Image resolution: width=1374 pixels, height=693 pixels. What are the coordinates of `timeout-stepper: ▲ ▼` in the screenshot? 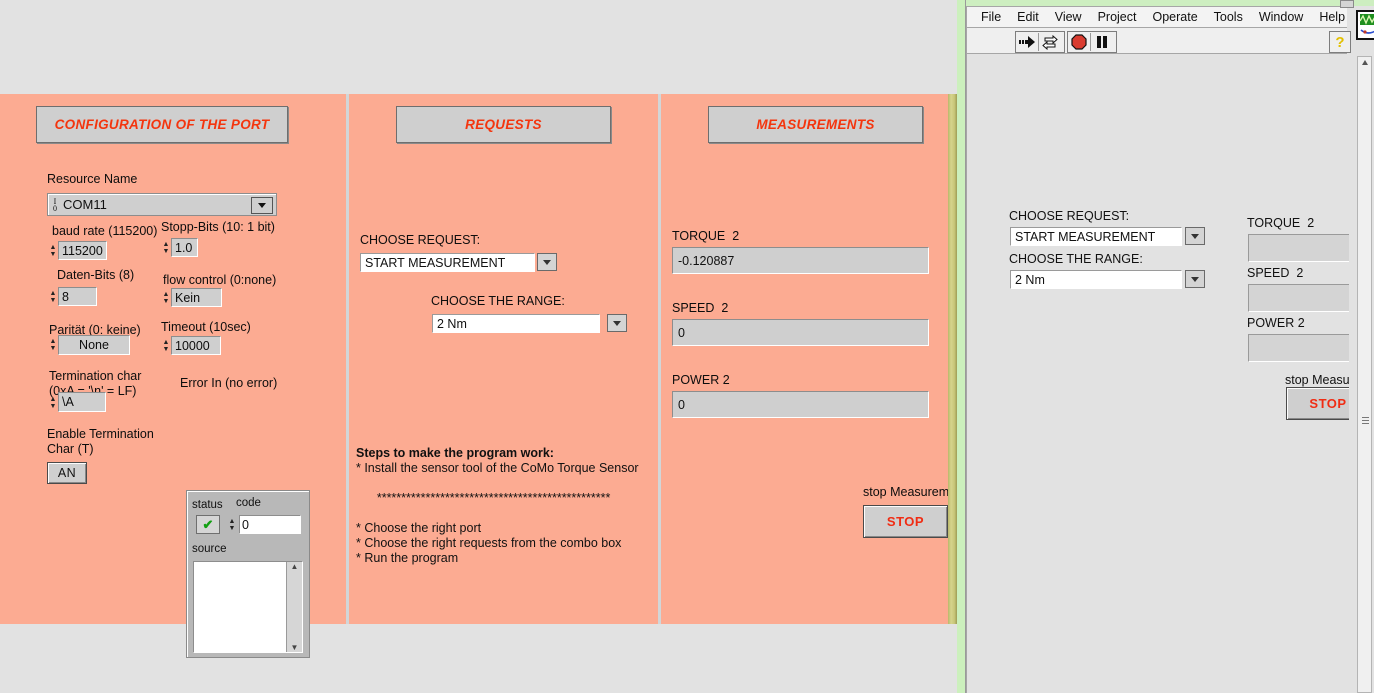 It's located at (166, 345).